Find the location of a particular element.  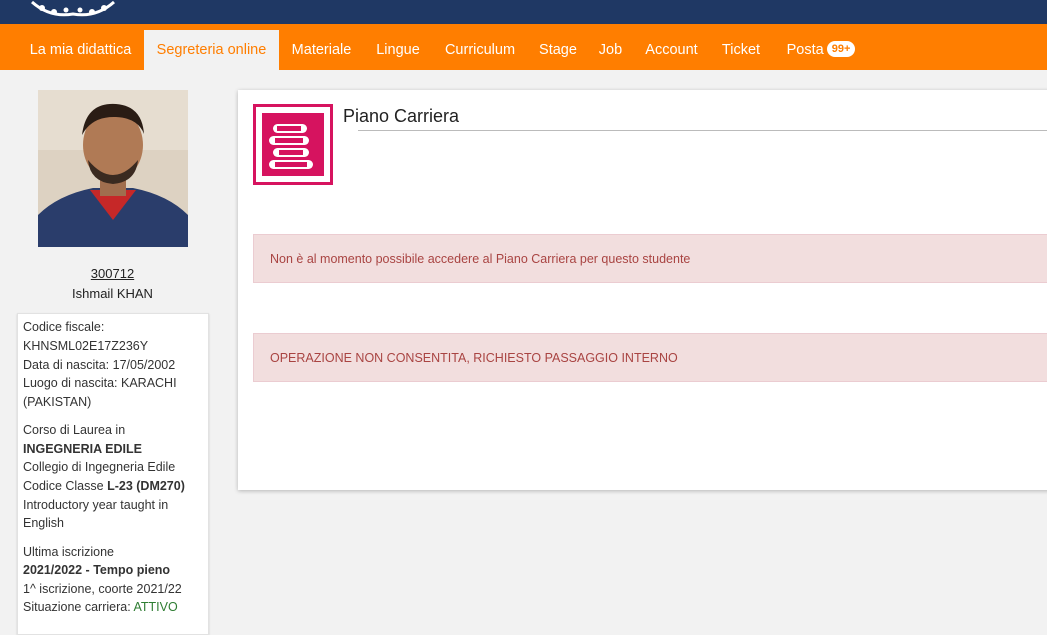

luogo-nascita-country: (PAKISTAN) is located at coordinates (57, 402).